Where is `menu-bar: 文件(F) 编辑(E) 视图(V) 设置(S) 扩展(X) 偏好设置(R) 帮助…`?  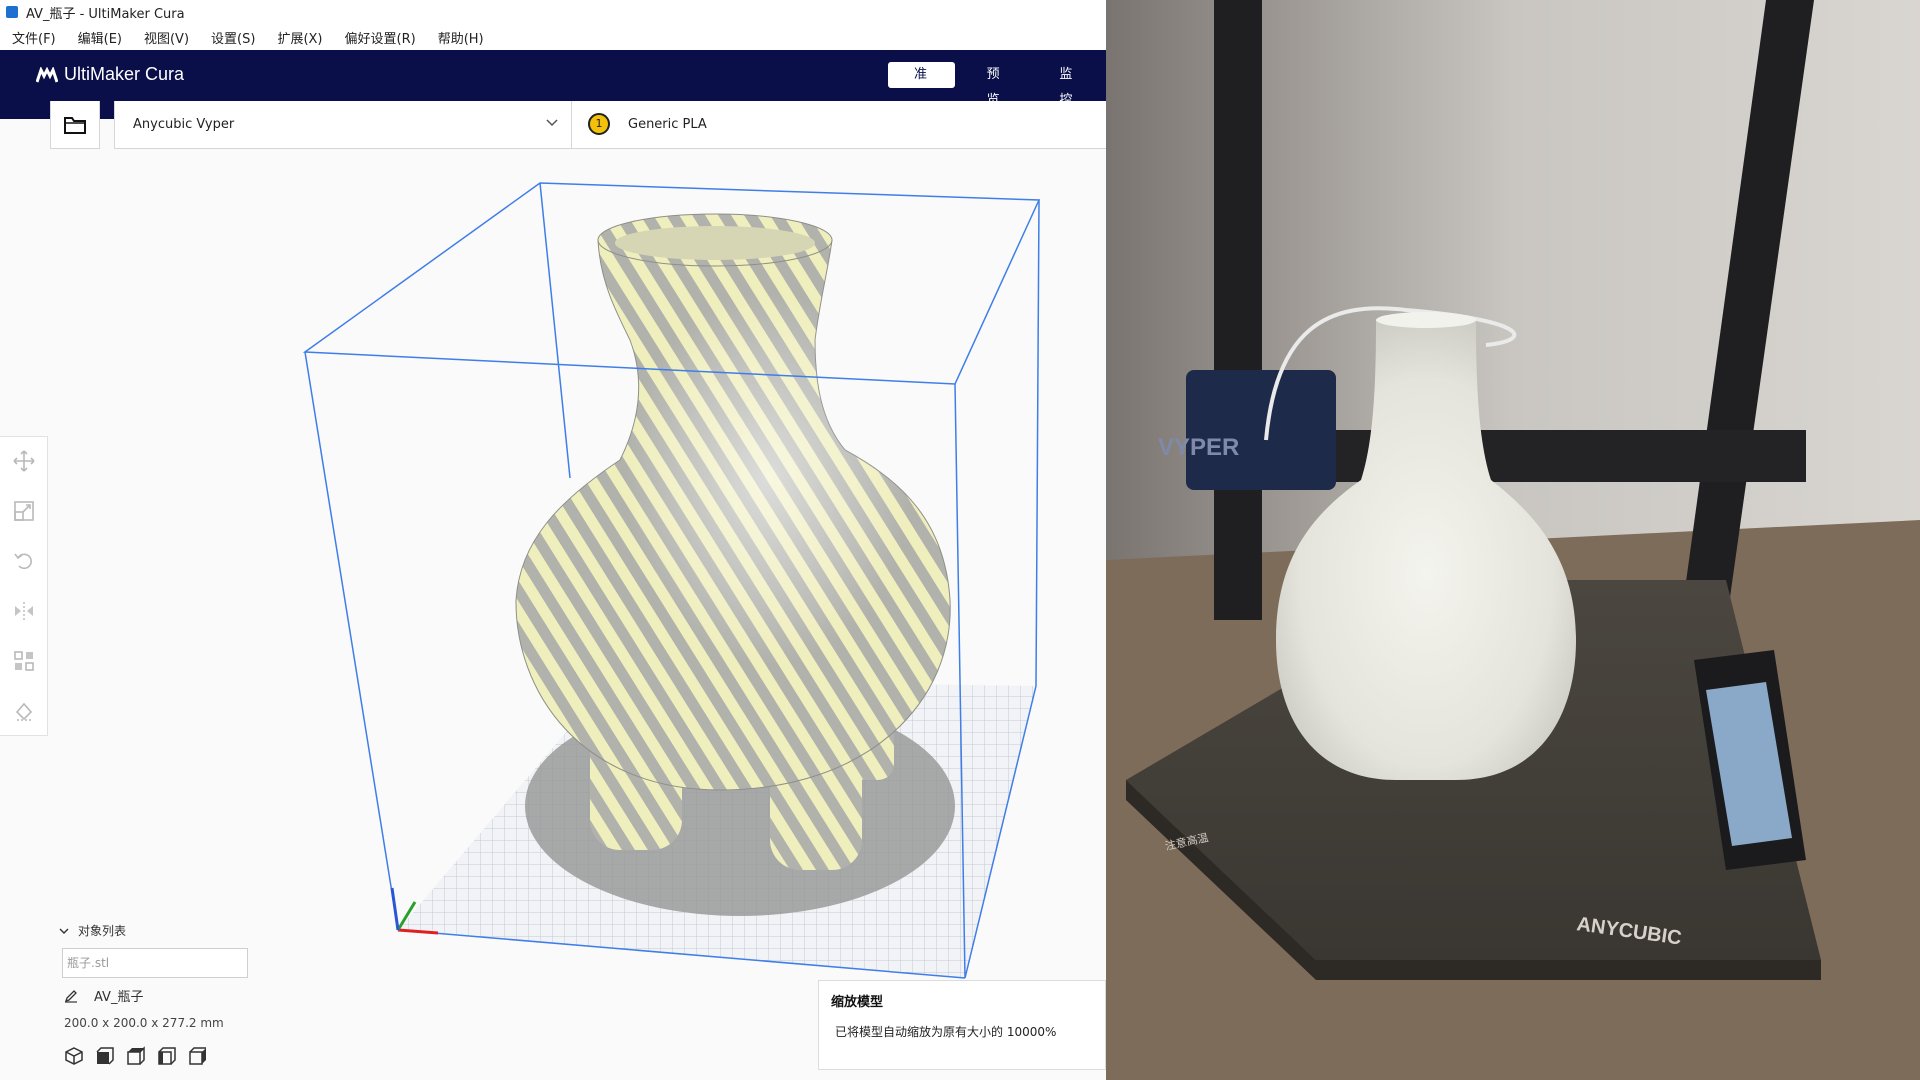
menu-bar: 文件(F) 编辑(E) 视图(V) 设置(S) 扩展(X) 偏好设置(R) 帮助… is located at coordinates (553, 37).